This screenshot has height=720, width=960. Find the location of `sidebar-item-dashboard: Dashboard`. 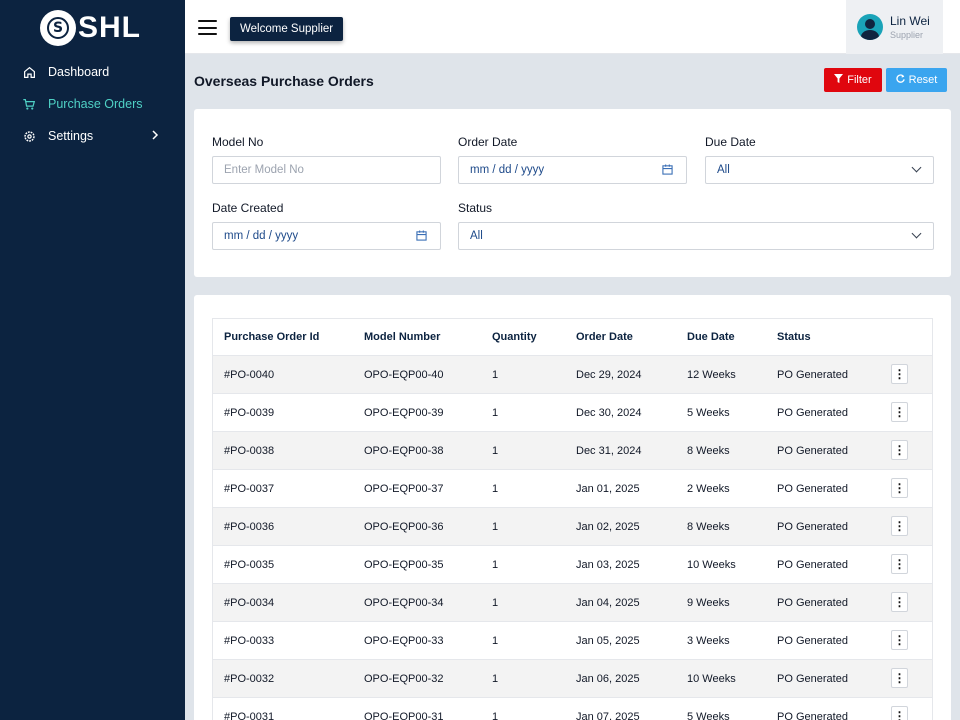

sidebar-item-dashboard: Dashboard is located at coordinates (92, 72).